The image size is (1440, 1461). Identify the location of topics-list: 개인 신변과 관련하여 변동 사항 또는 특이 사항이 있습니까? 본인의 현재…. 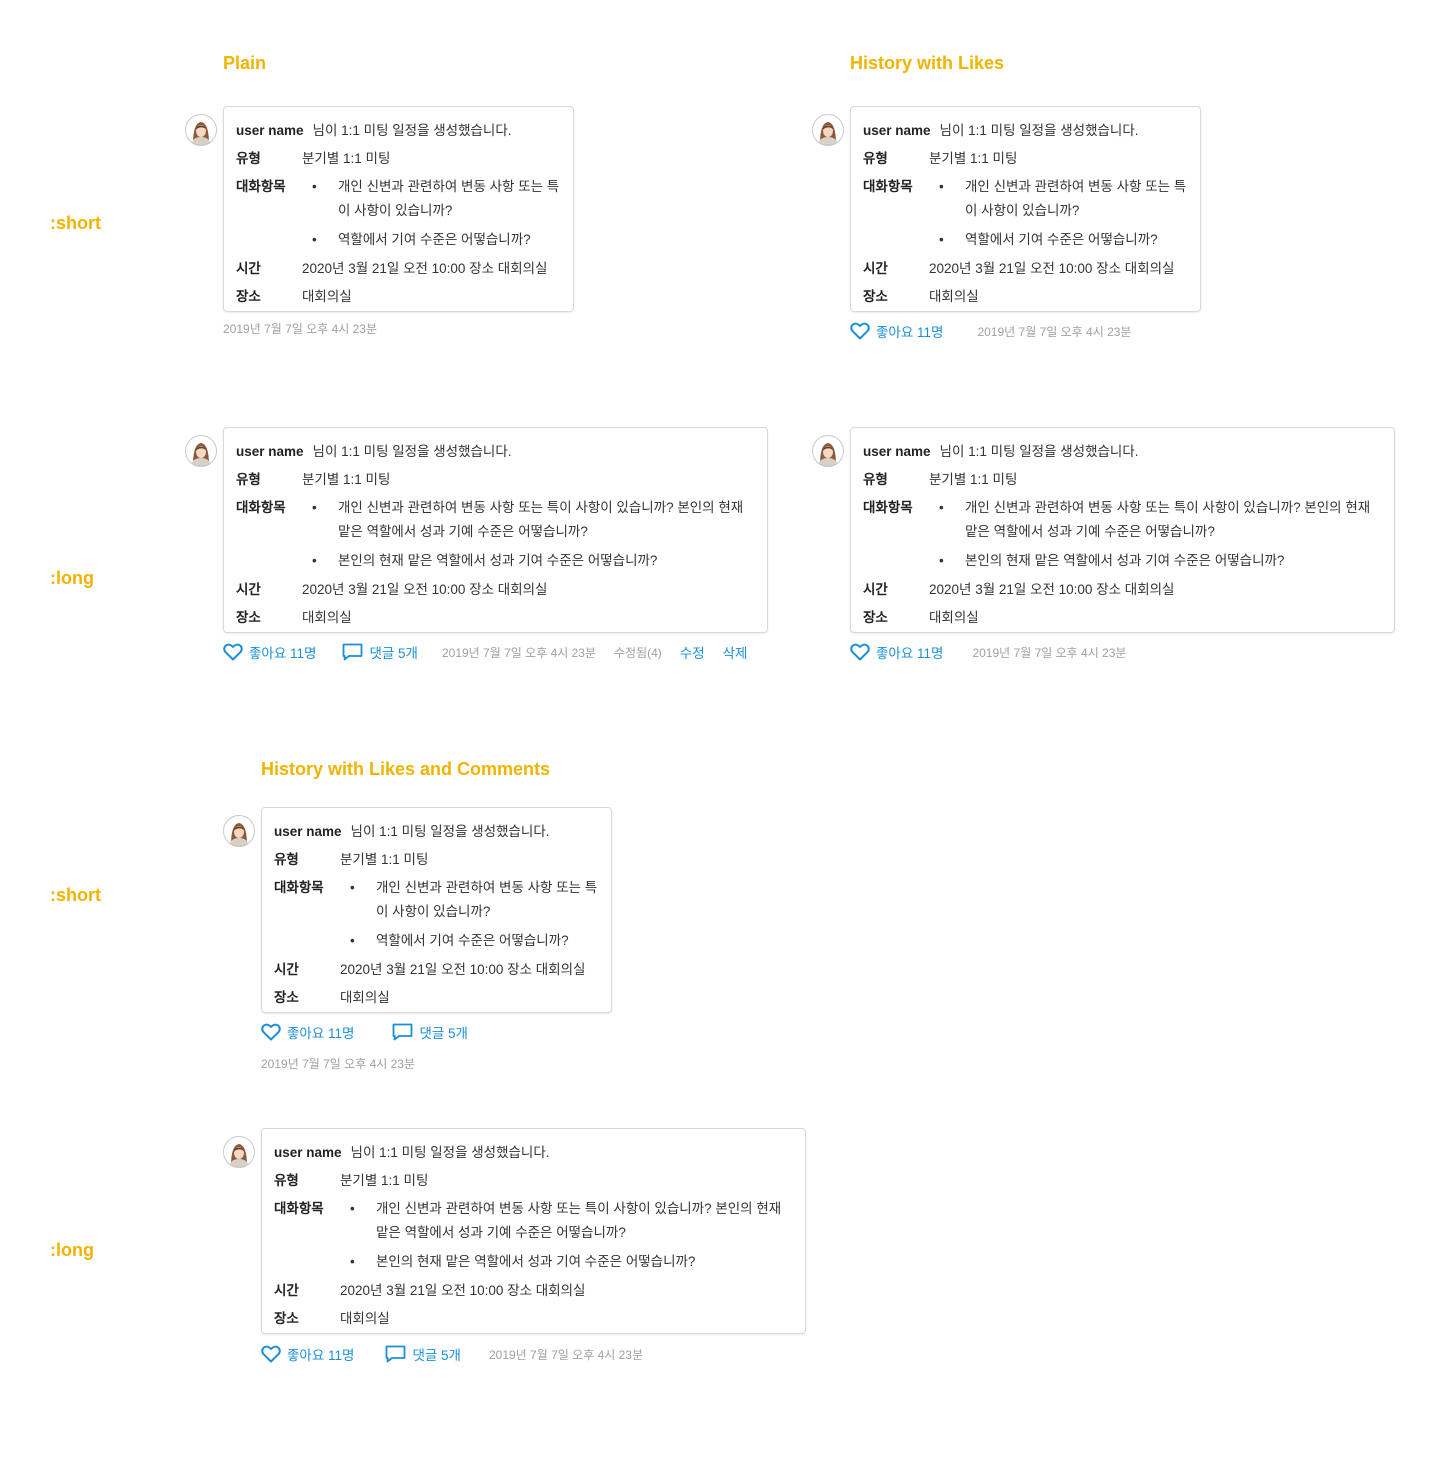
(566, 1236).